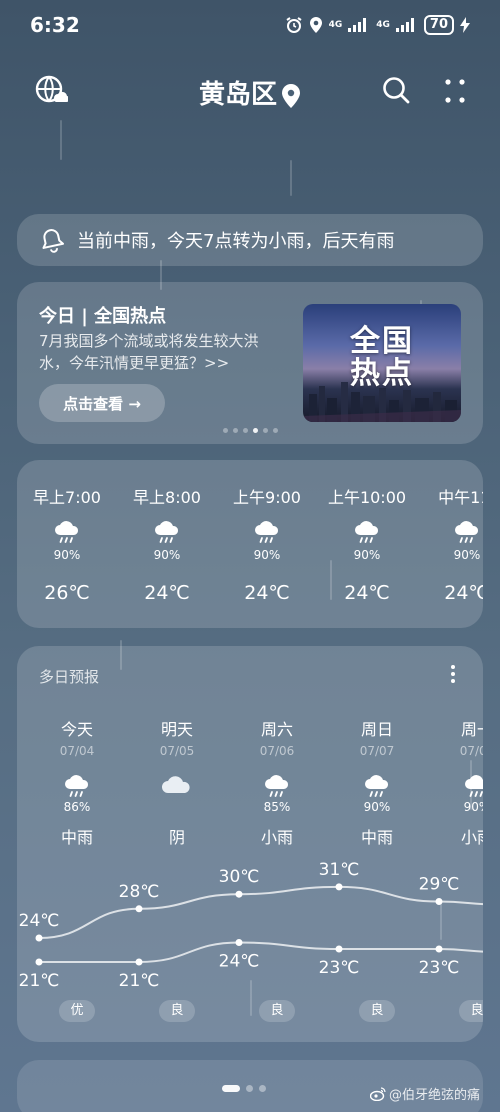  I want to click on network-label-2: 4G, so click(383, 25).